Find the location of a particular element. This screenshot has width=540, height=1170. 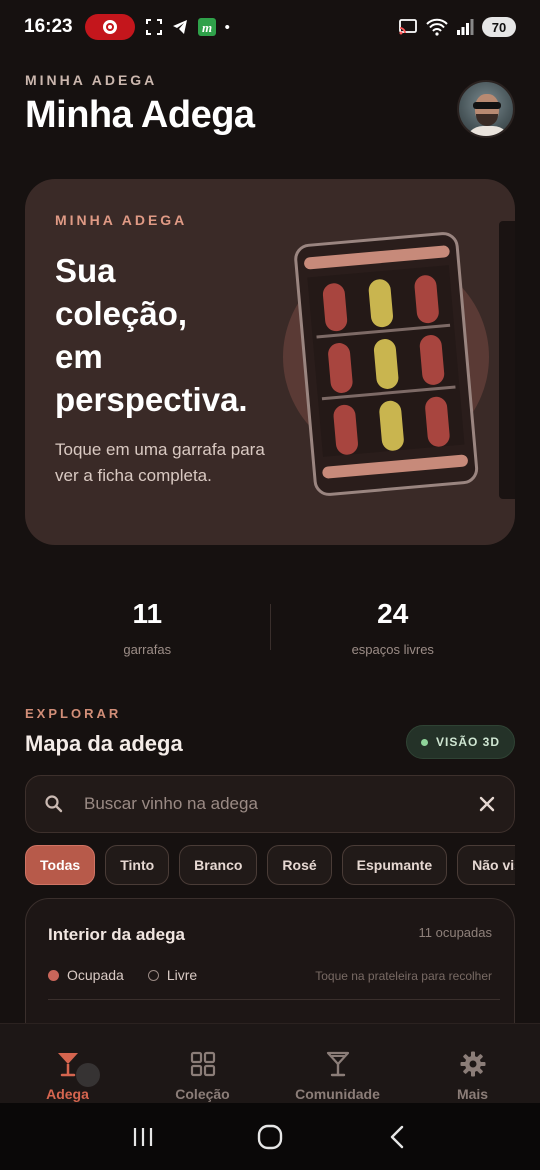

filter-chip-espumante: Espumante is located at coordinates (394, 865).